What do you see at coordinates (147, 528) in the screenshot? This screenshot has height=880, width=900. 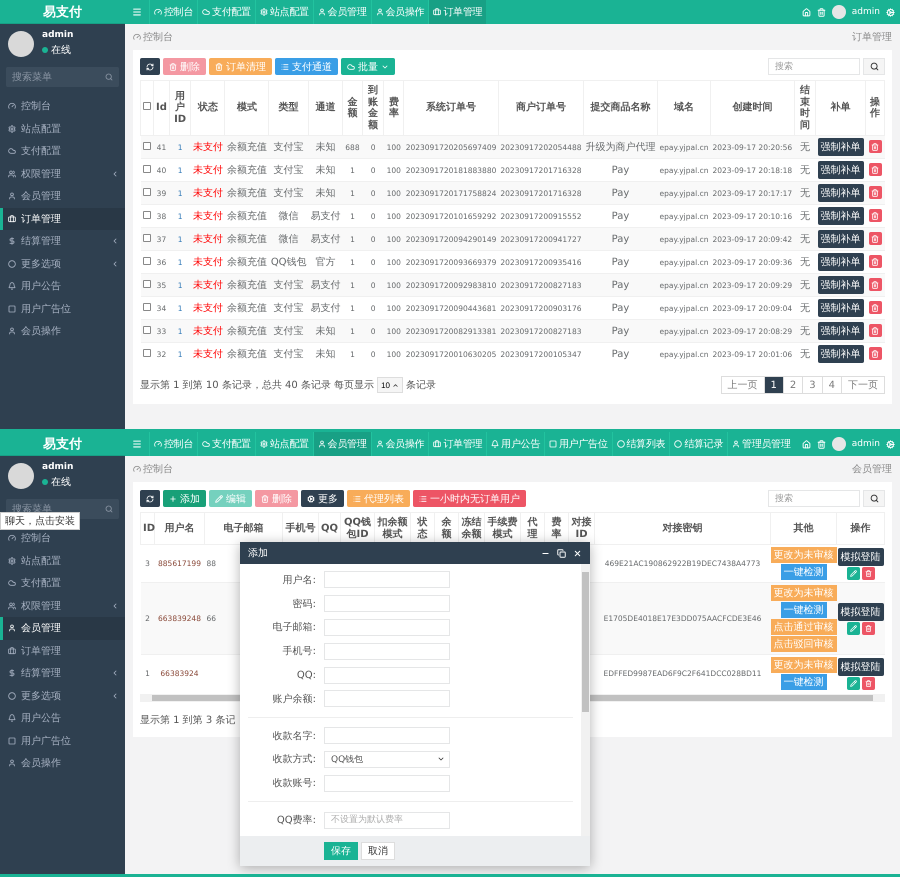 I see `column-header: ID` at bounding box center [147, 528].